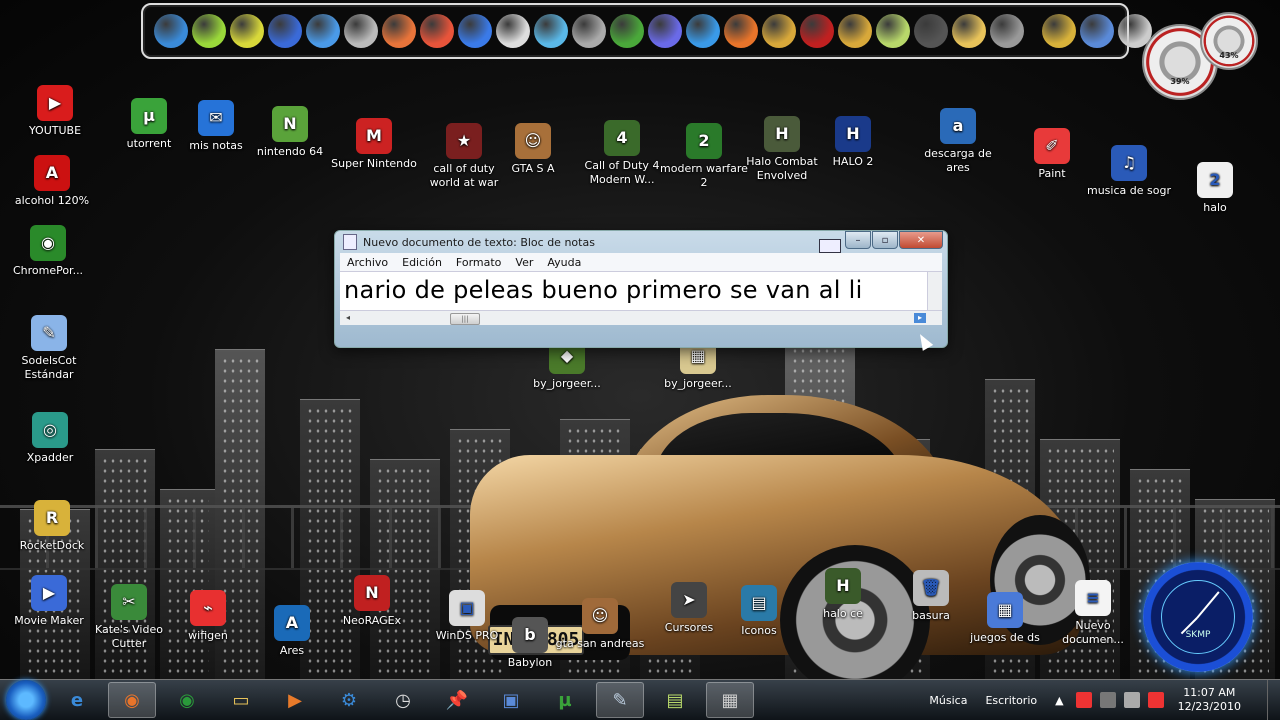 The width and height of the screenshot is (1280, 720). What do you see at coordinates (858, 240) in the screenshot?
I see `minimize-button: –` at bounding box center [858, 240].